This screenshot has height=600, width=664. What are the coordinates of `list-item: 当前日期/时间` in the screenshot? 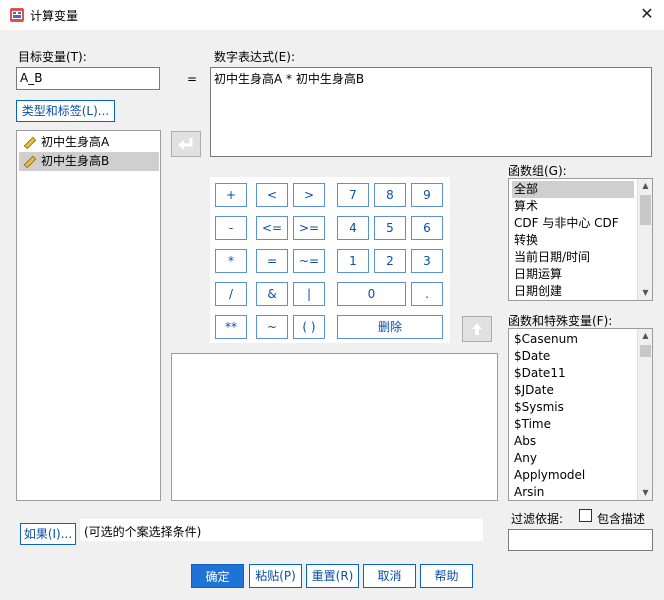 It's located at (573, 257).